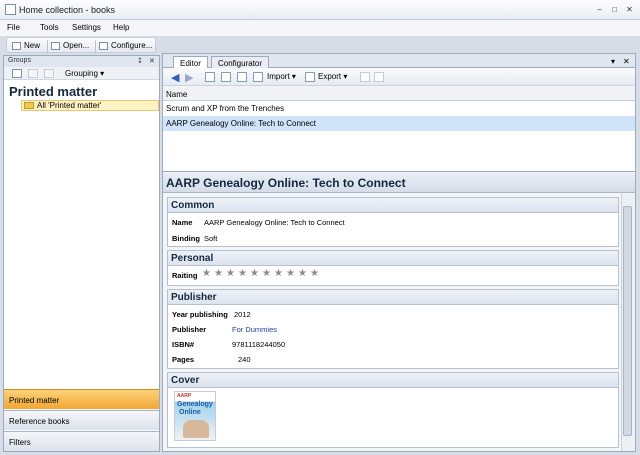  I want to click on tab-strip: Editor Configurator ▾ ✕, so click(399, 61).